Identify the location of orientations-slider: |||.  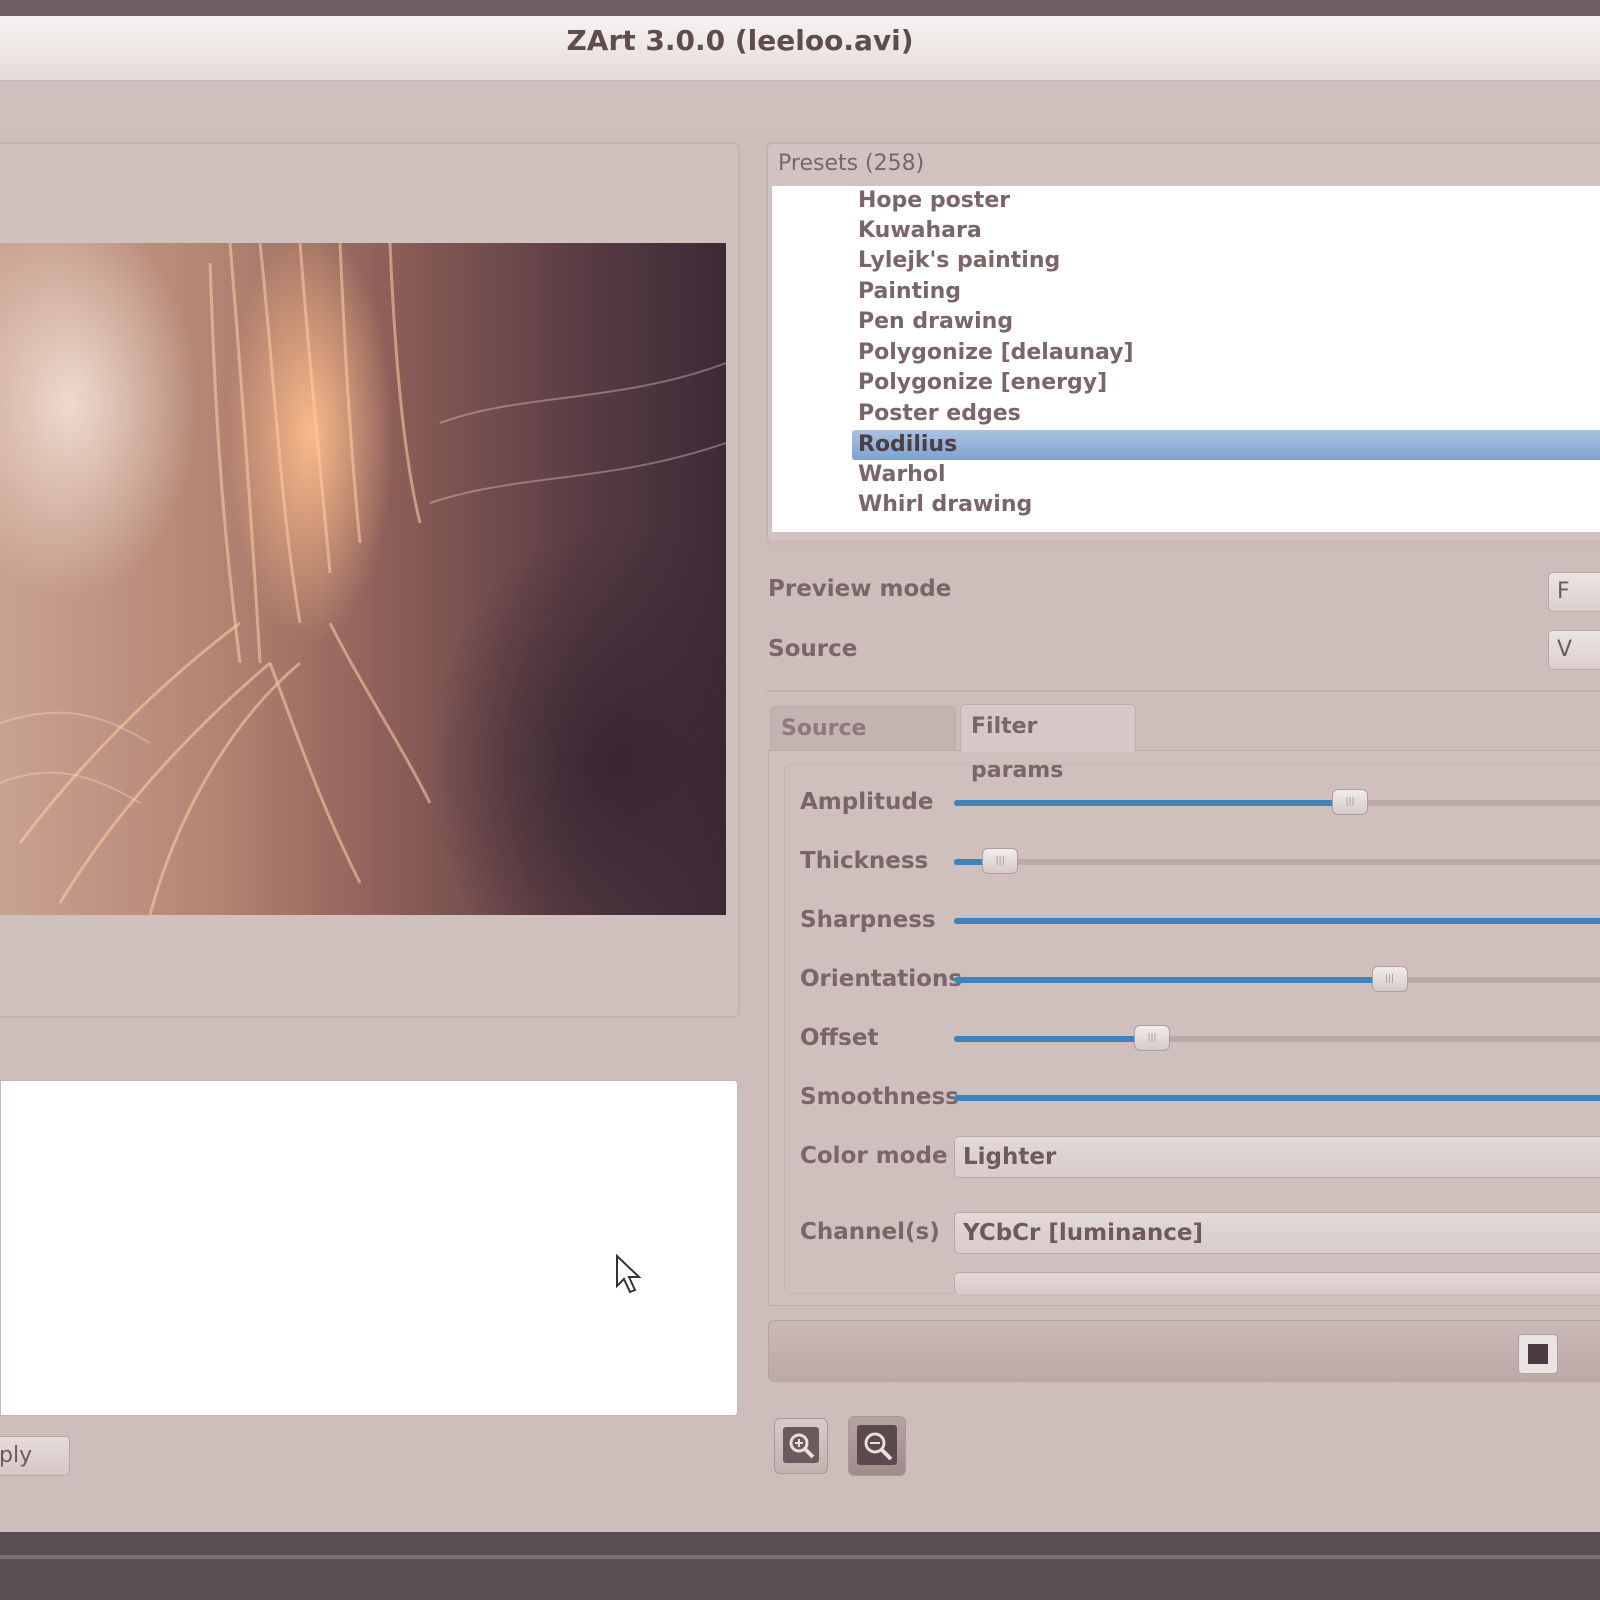
(1277, 979).